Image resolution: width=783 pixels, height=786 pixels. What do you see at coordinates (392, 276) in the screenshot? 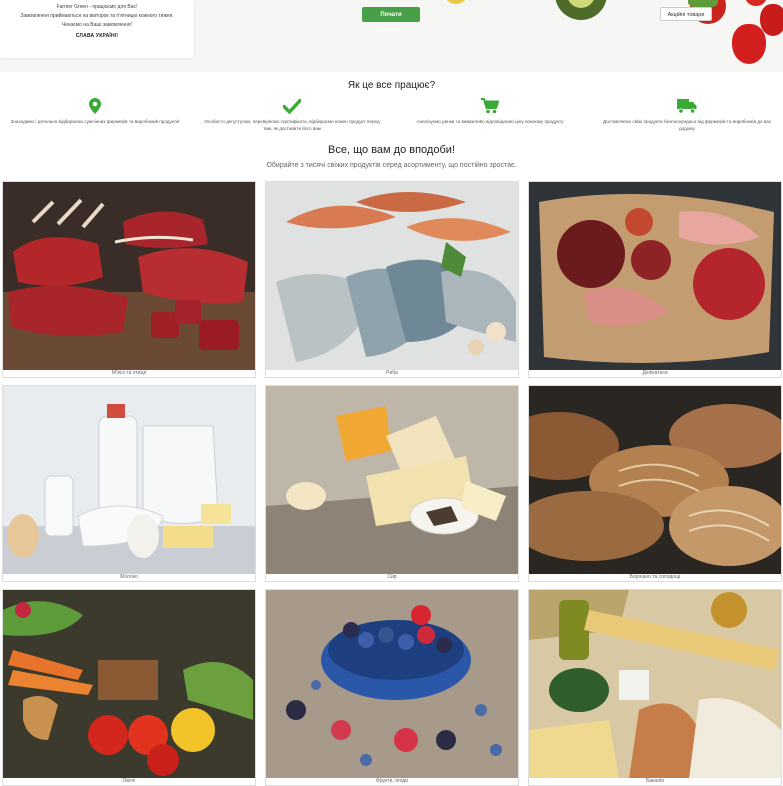
I see `fish-image` at bounding box center [392, 276].